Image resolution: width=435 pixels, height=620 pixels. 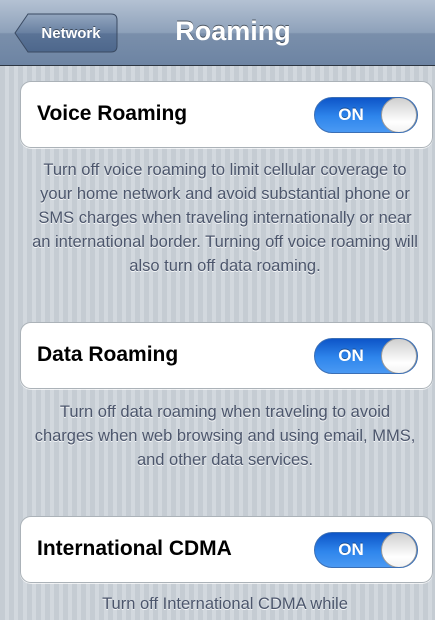 I want to click on back-button-label: Network, so click(x=71, y=33).